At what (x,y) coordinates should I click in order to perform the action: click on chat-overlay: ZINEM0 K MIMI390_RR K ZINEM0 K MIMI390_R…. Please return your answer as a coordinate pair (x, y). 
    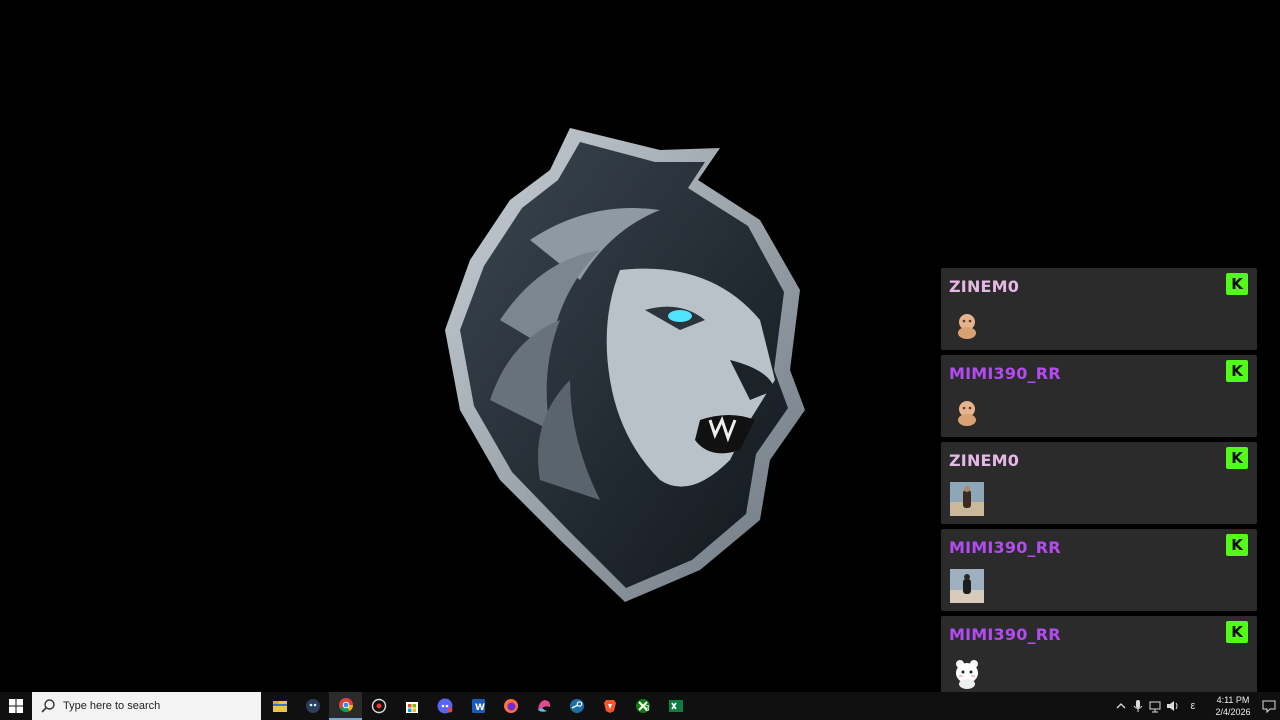
    Looking at the image, I should click on (1099, 480).